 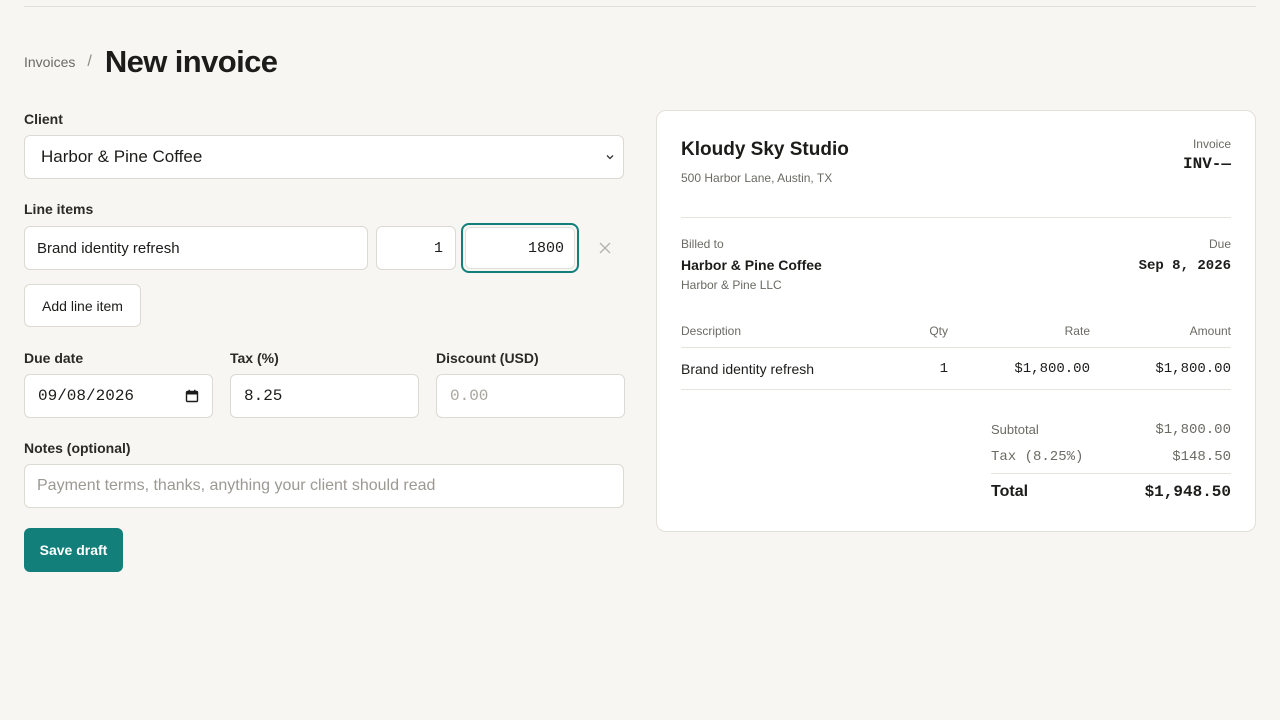 What do you see at coordinates (1019, 368) in the screenshot?
I see `row-rate: $1,800.00` at bounding box center [1019, 368].